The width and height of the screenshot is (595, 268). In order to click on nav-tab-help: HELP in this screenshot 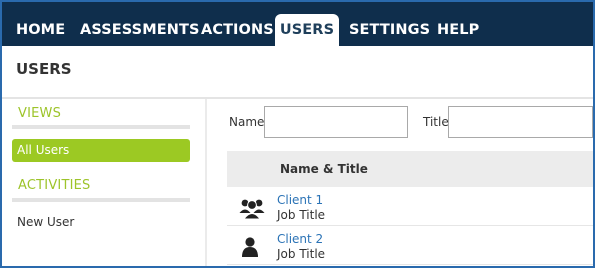, I will do `click(458, 30)`.